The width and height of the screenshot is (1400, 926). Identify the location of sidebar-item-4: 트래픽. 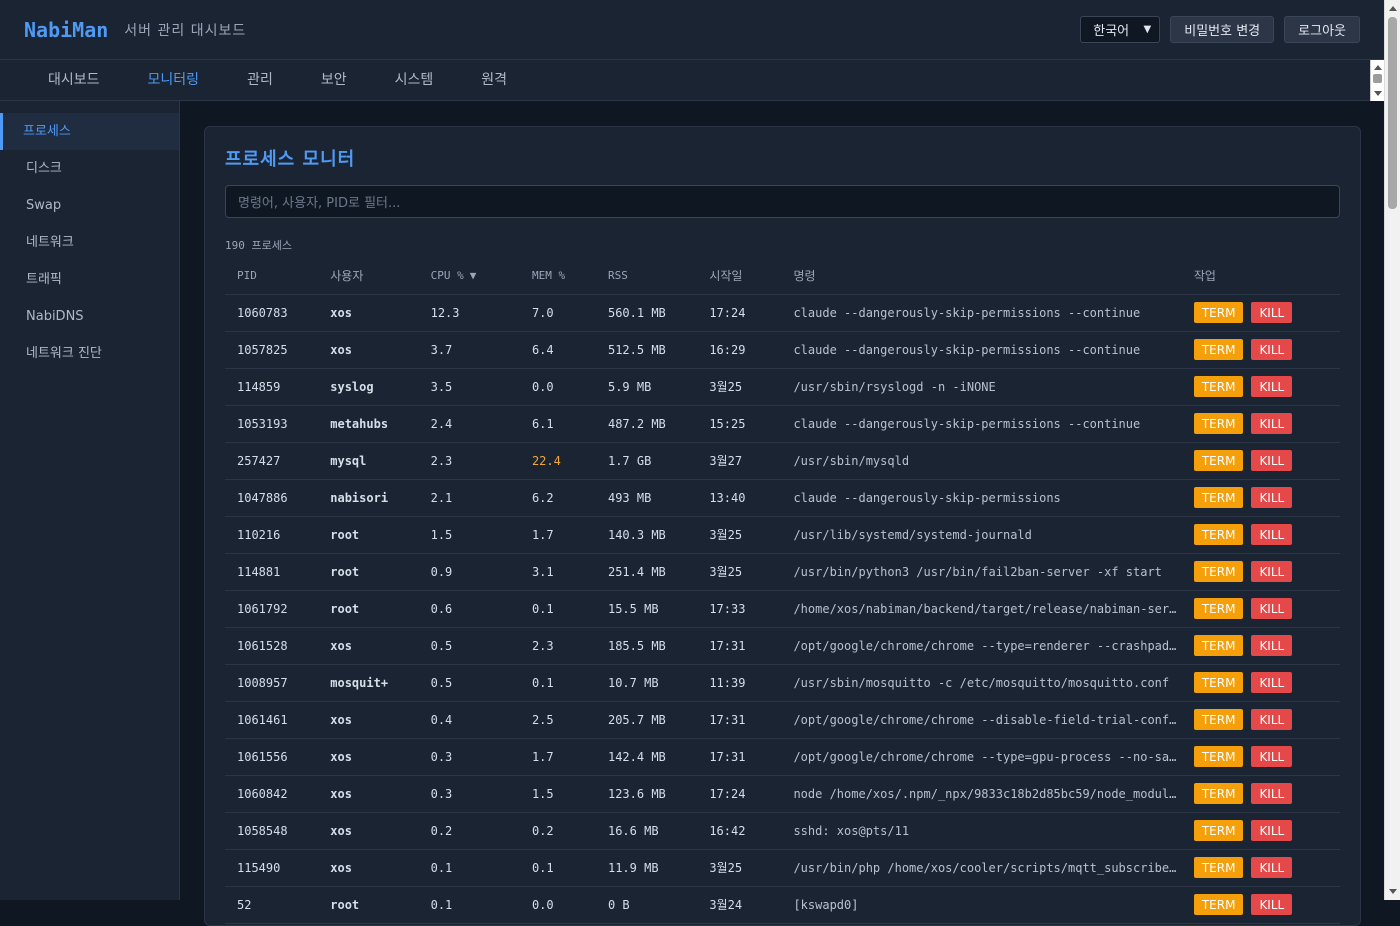
(89, 279).